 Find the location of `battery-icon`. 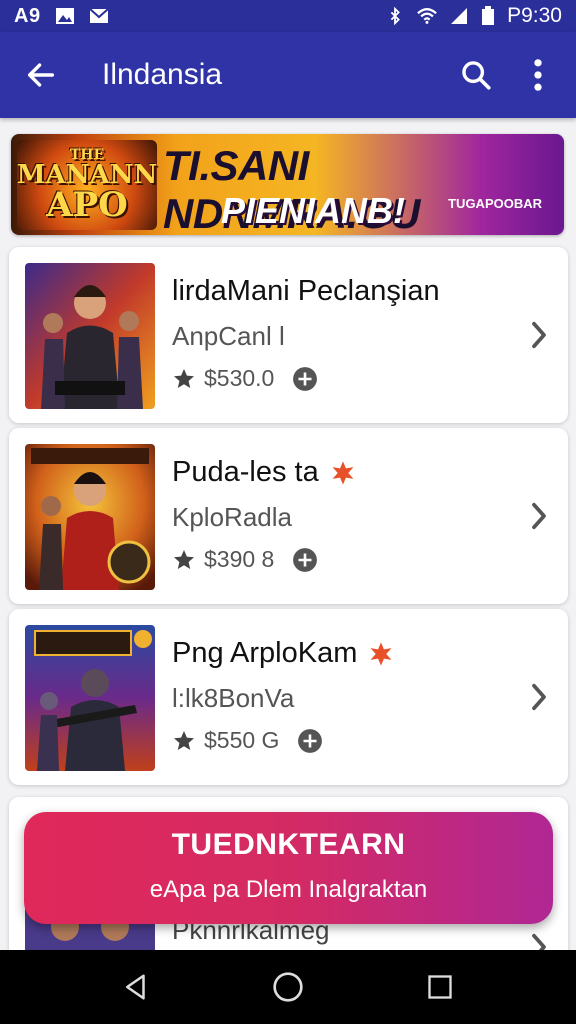

battery-icon is located at coordinates (488, 15).